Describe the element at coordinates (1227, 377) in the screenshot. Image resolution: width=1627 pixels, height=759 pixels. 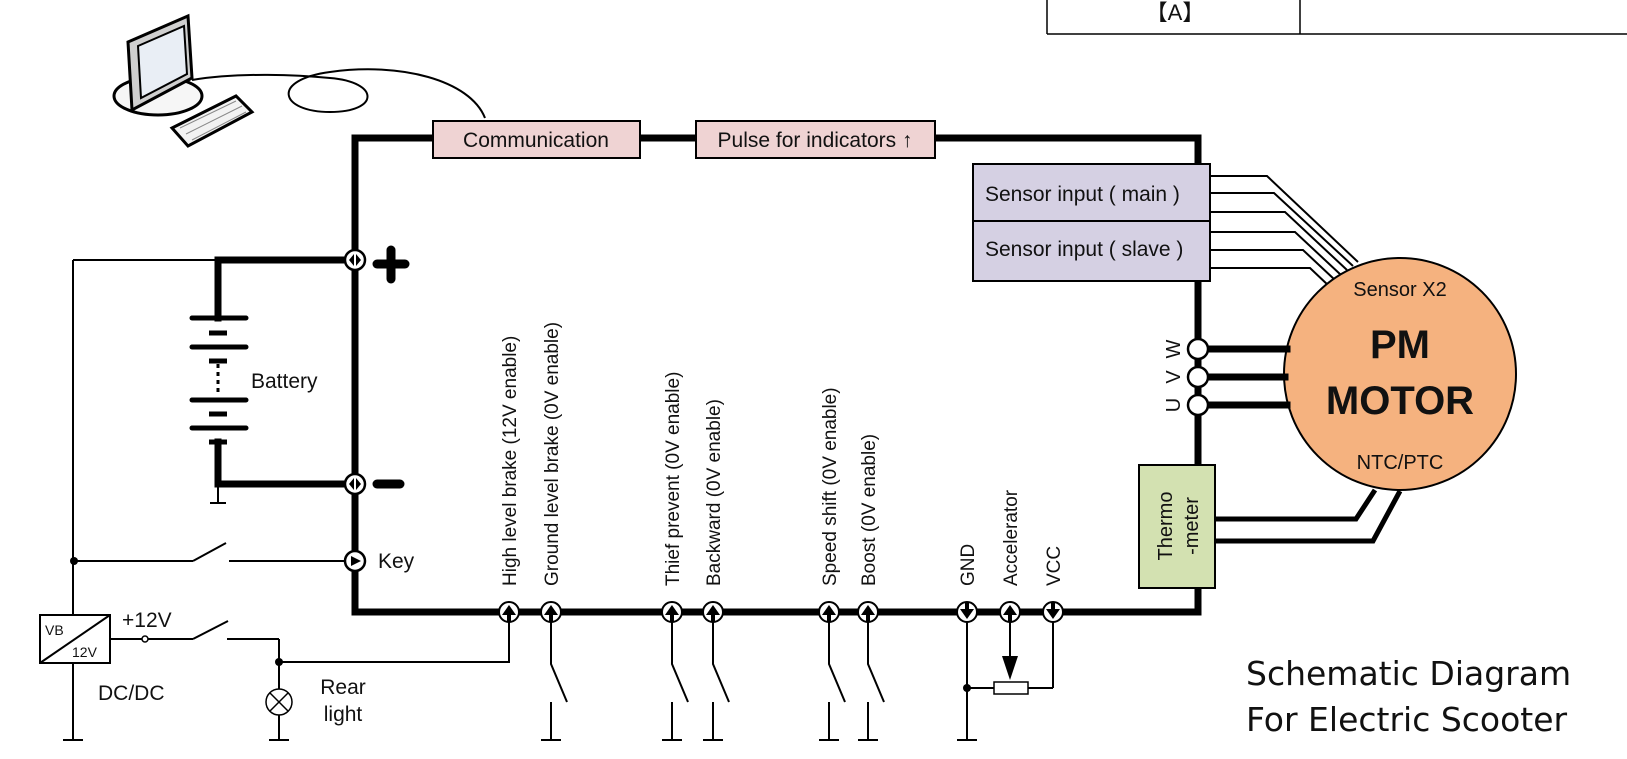
I see `phase-terminals: W V U` at that location.